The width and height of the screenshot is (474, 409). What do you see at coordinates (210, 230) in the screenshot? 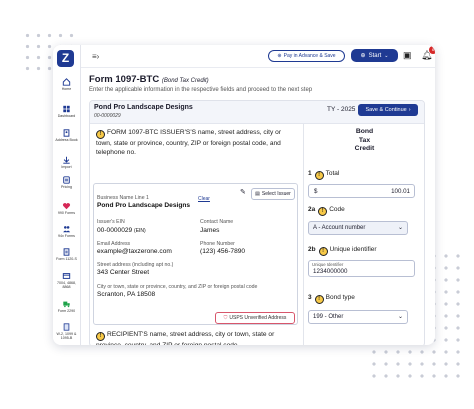
I see `contact-name-value: James` at bounding box center [210, 230].